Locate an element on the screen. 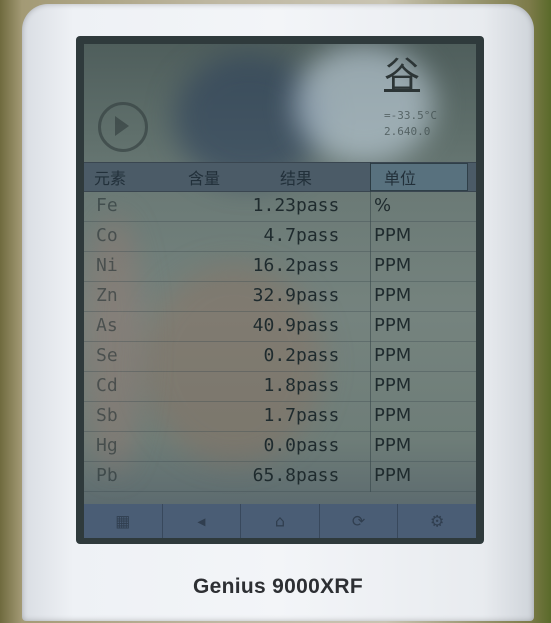 The height and width of the screenshot is (623, 551). value-cell: 0.2 is located at coordinates (279, 355).